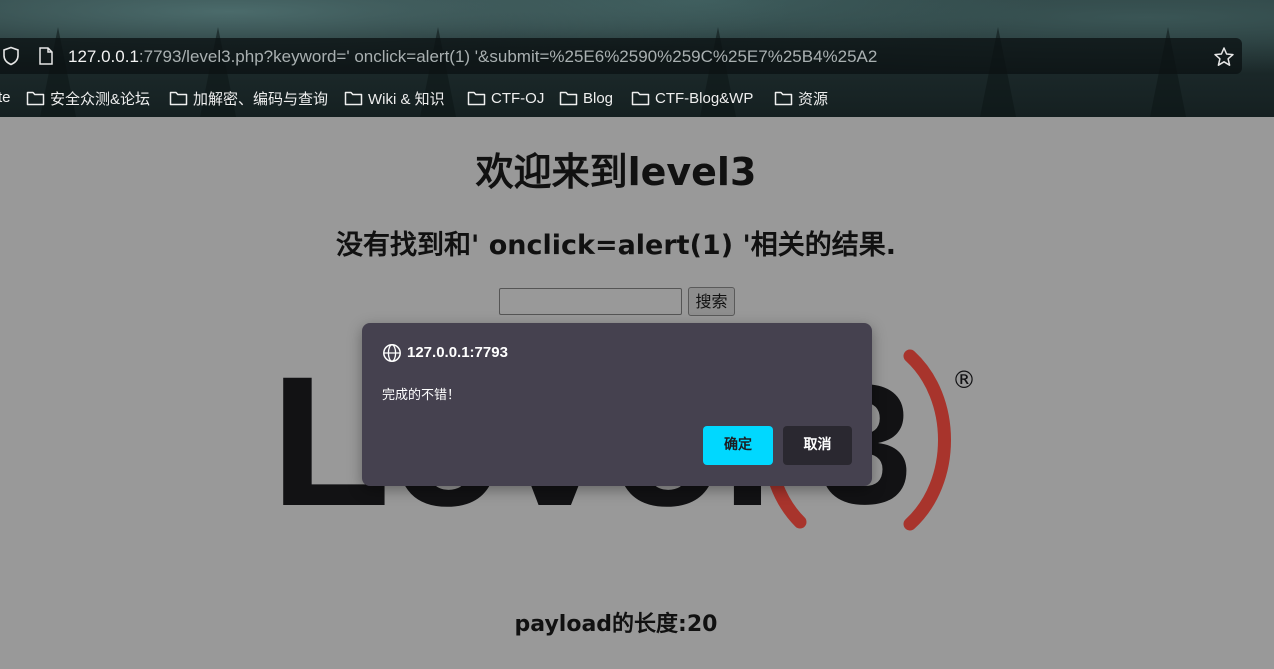  I want to click on globe-icon, so click(392, 353).